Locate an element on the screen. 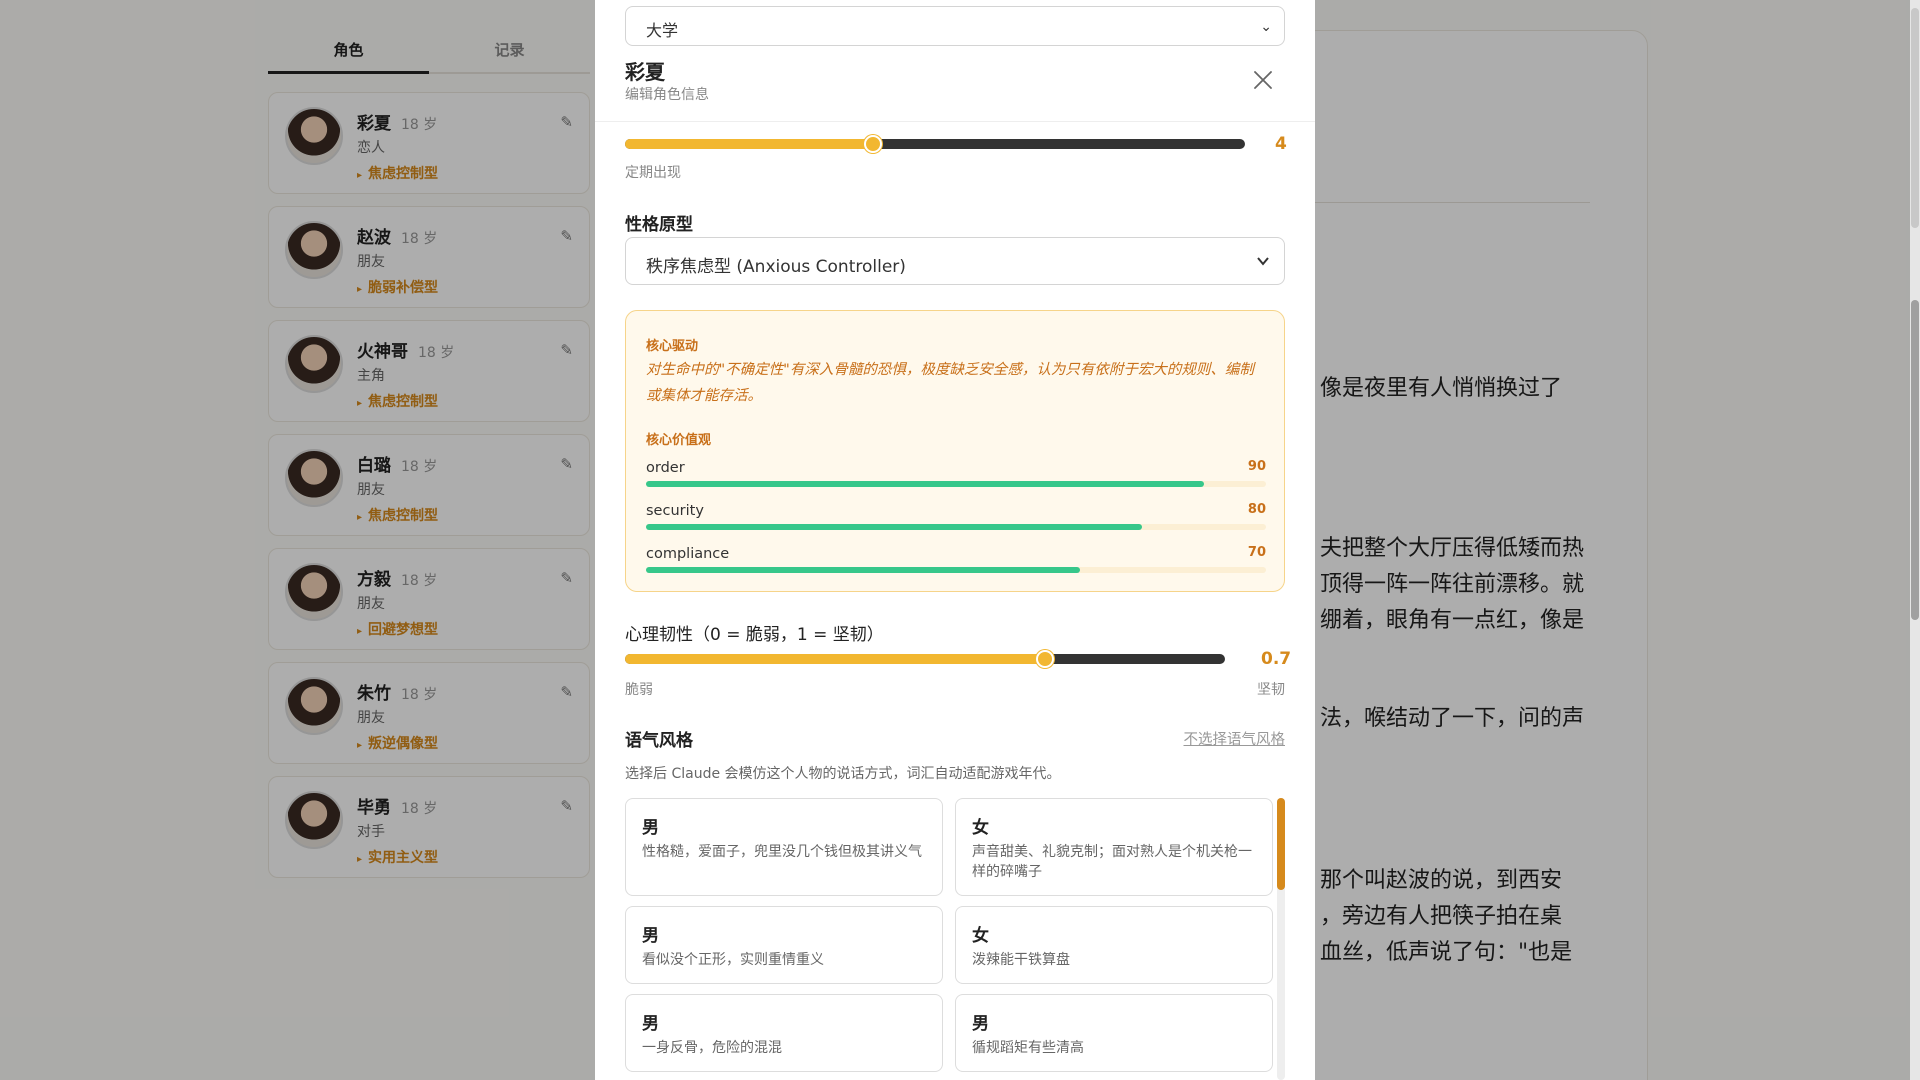 The height and width of the screenshot is (1080, 1920). archetype-select-value: 秩序焦虑型 (Anxious Controller) is located at coordinates (776, 267).